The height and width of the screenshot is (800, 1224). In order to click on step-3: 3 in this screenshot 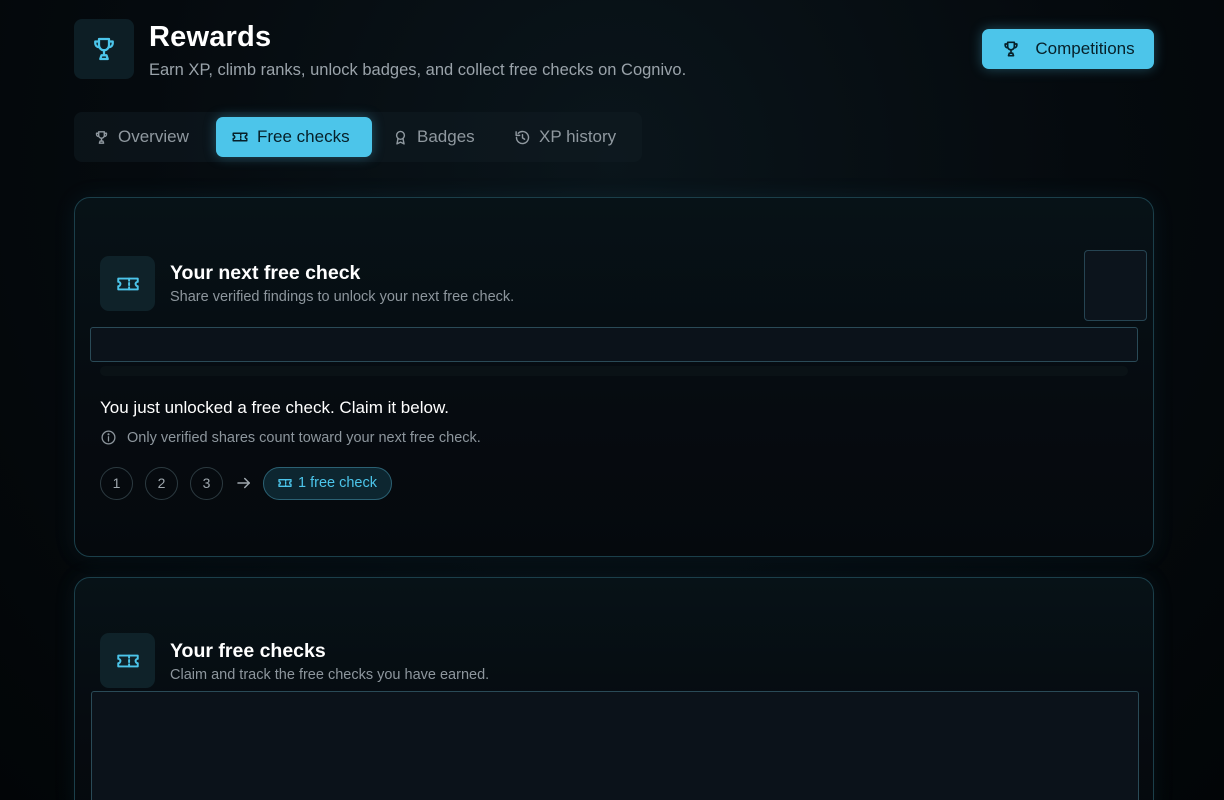, I will do `click(206, 483)`.